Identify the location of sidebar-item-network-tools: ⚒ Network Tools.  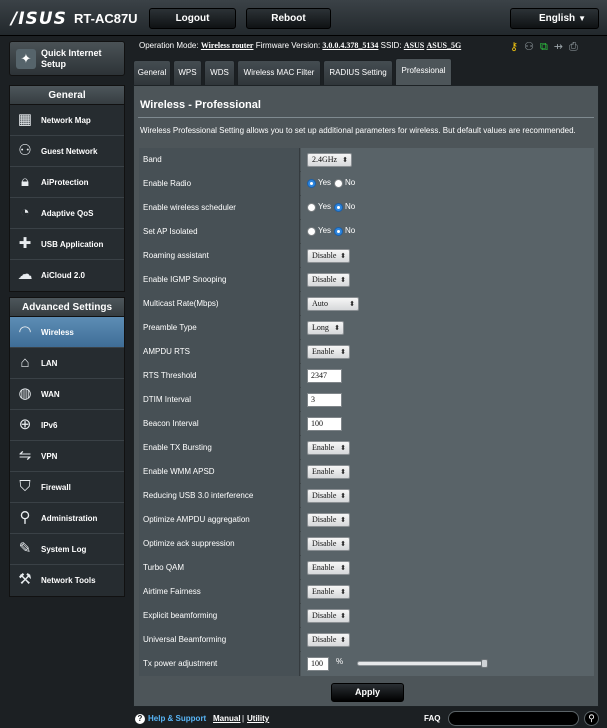
(67, 580).